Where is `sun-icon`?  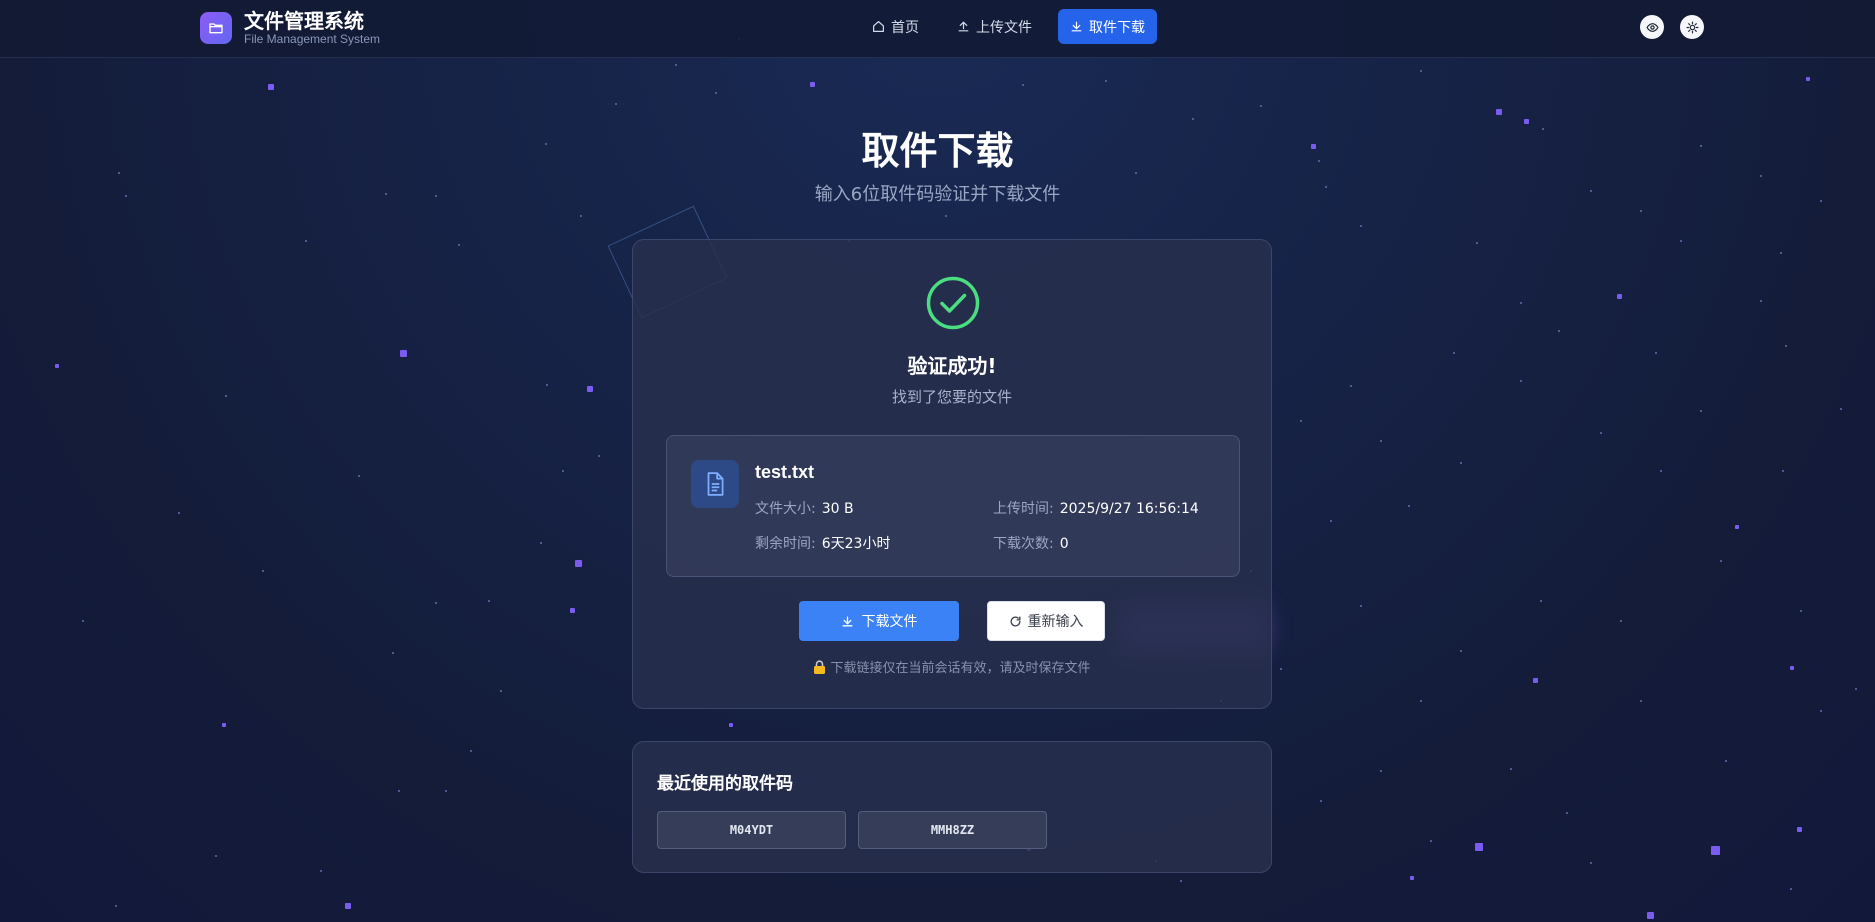 sun-icon is located at coordinates (1692, 27).